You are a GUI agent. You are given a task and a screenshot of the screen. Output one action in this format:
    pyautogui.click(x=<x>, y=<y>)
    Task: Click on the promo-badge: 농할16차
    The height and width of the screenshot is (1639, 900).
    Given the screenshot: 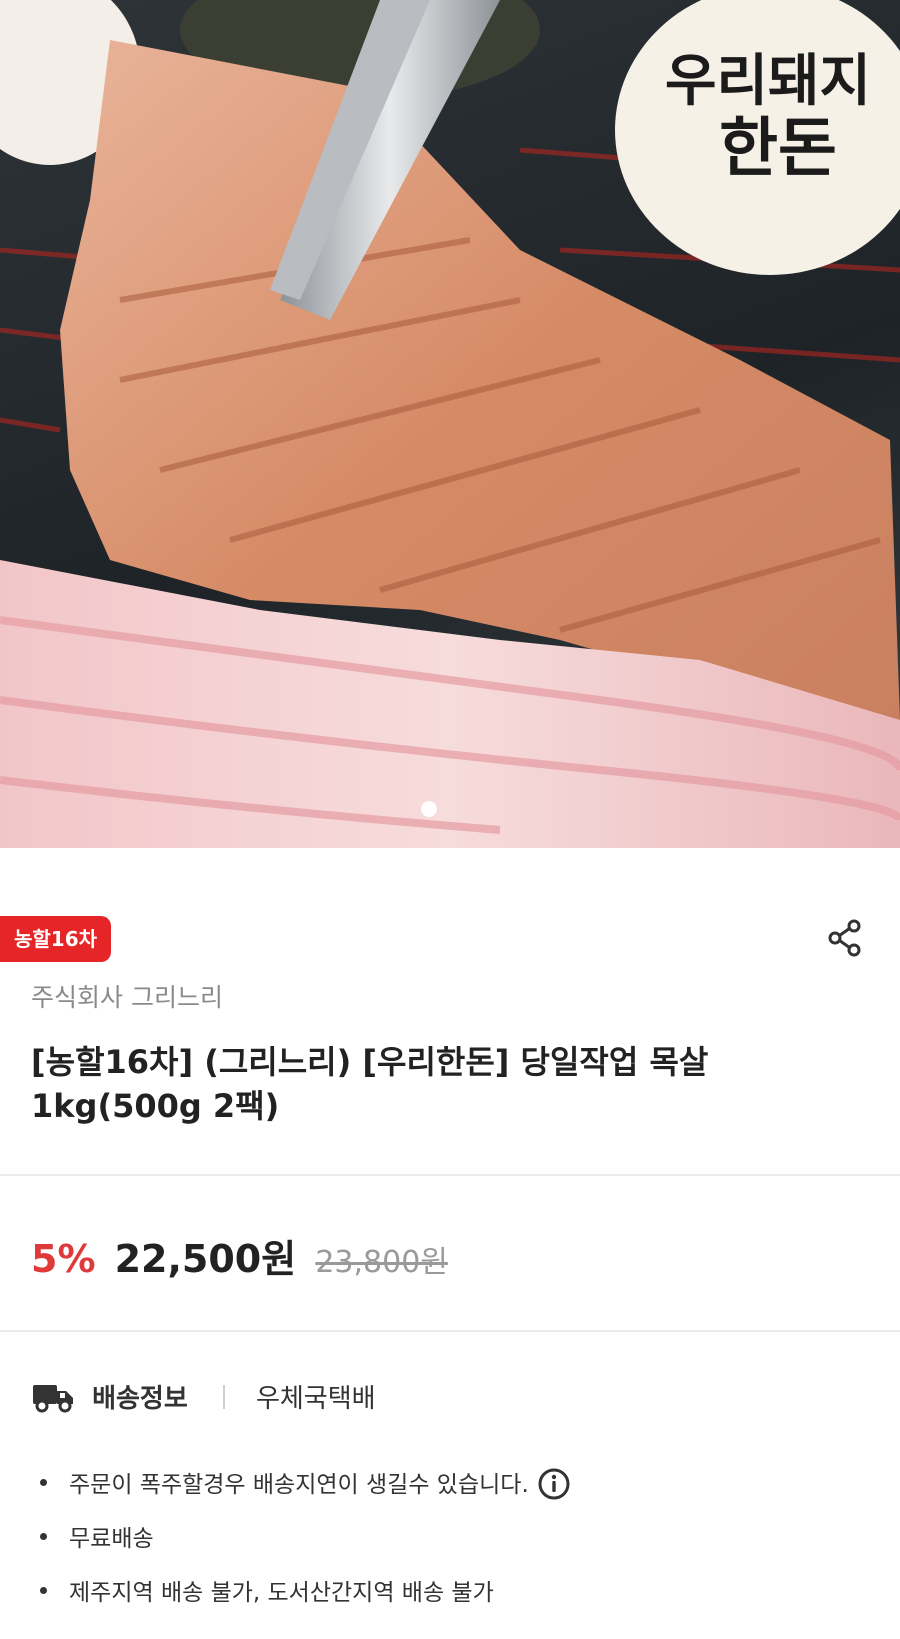 What is the action you would take?
    pyautogui.click(x=56, y=939)
    